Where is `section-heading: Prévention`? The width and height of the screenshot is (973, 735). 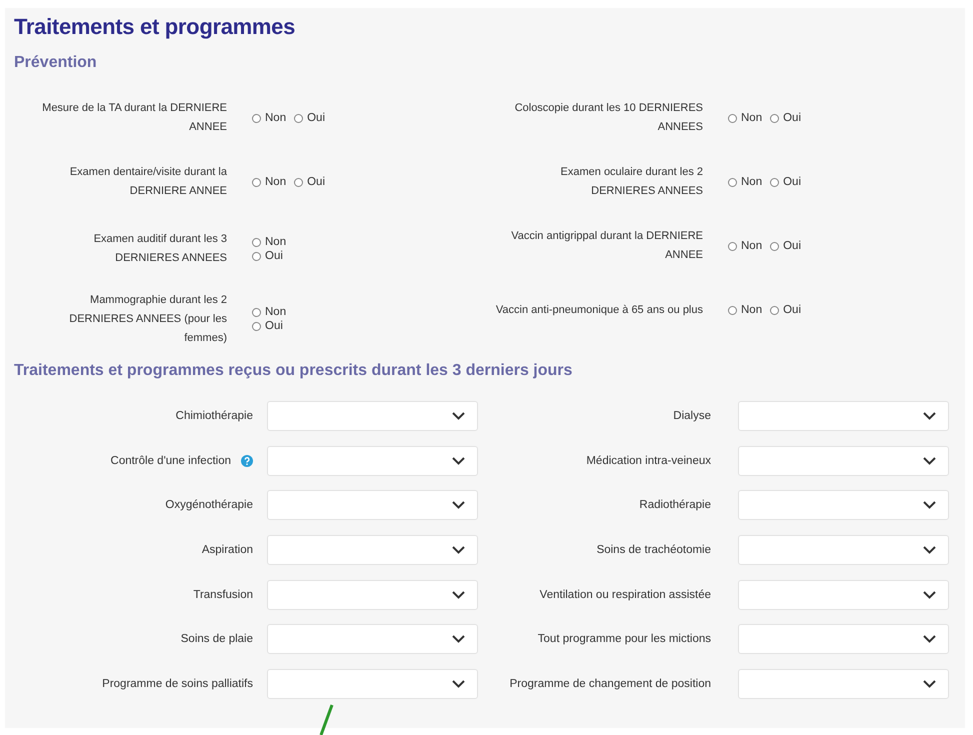
section-heading: Prévention is located at coordinates (56, 63).